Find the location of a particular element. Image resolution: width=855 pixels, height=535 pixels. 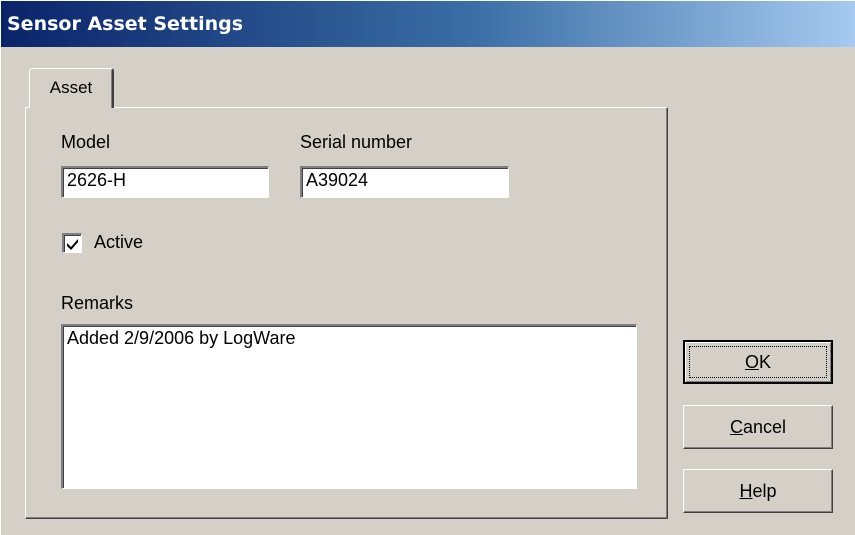

checkmark-icon is located at coordinates (72, 244).